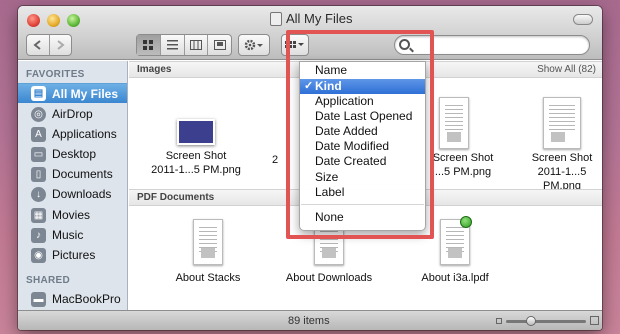  I want to click on sidebar-item-label: Downloads, so click(82, 194).